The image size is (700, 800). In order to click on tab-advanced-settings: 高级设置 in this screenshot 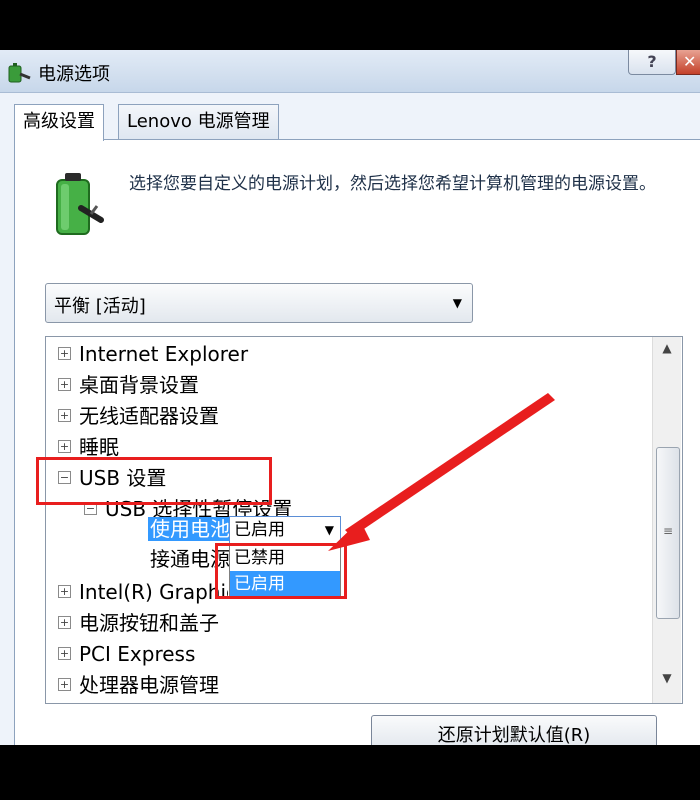, I will do `click(59, 122)`.